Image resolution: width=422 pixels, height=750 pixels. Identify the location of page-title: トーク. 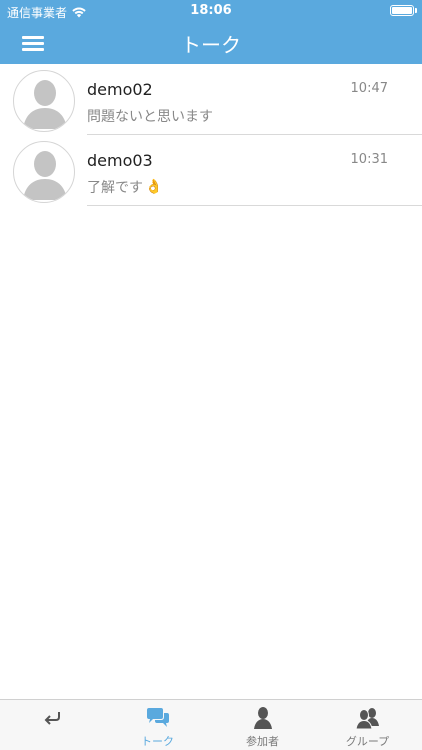
(211, 45).